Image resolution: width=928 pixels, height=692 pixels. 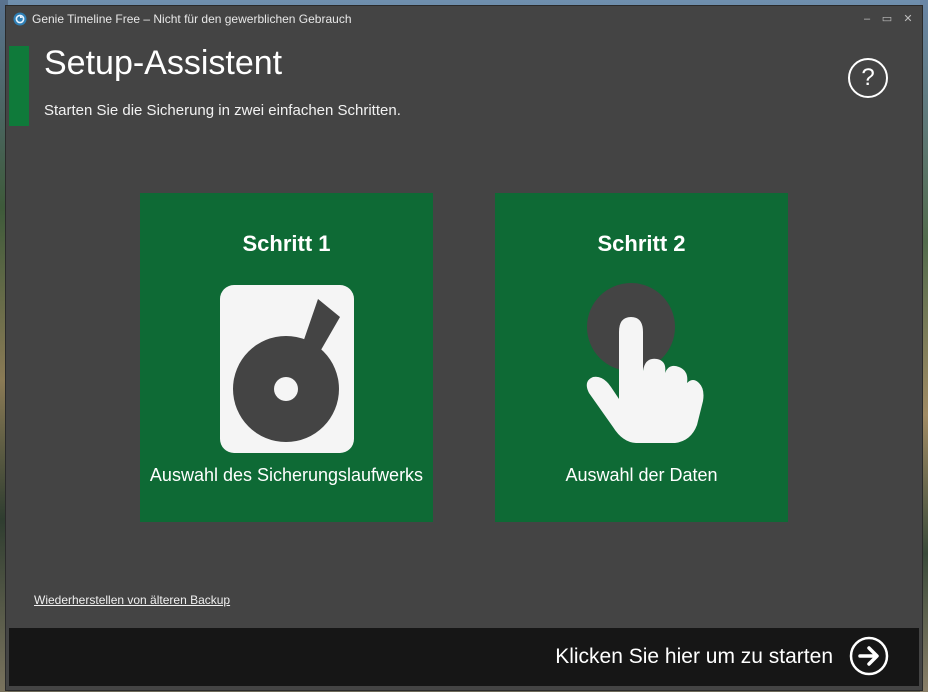 I want to click on accent-bar, so click(x=19, y=86).